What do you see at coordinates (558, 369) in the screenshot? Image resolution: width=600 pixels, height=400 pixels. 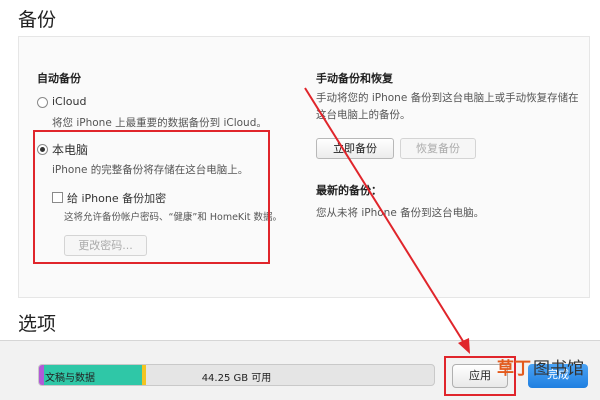 I see `watermark-text-b: 图书馆` at bounding box center [558, 369].